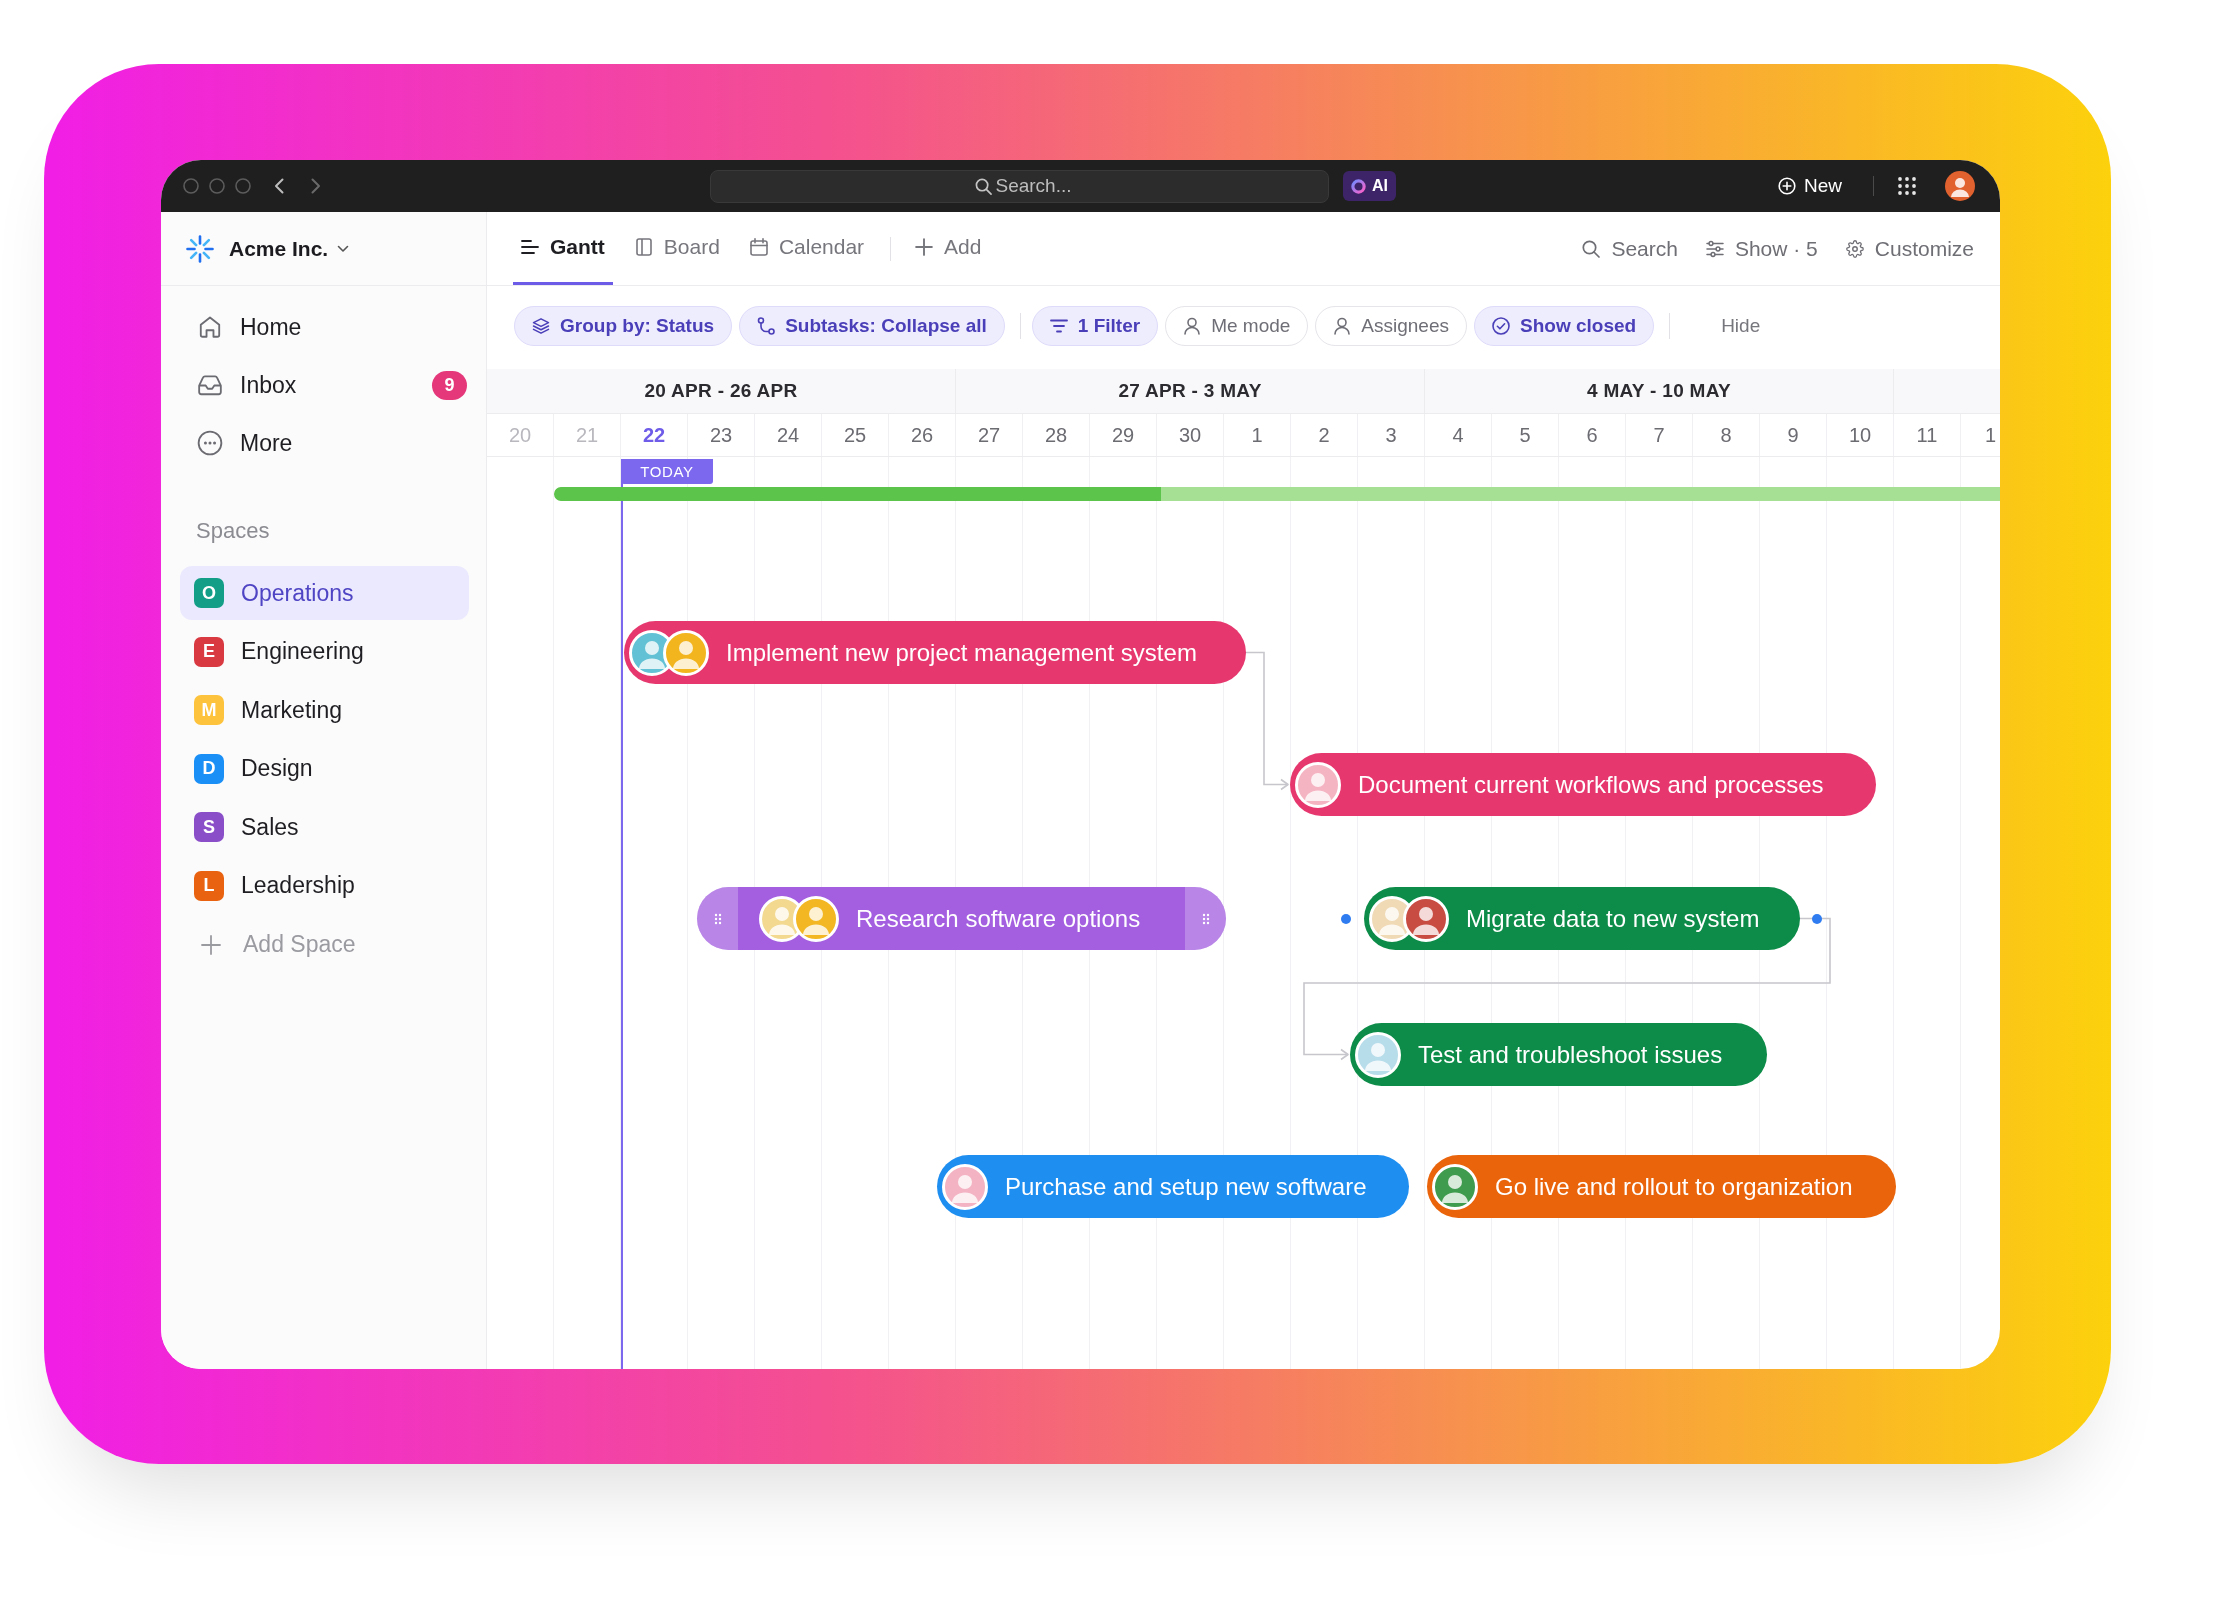  Describe the element at coordinates (530, 247) in the screenshot. I see `lines-icon` at that location.